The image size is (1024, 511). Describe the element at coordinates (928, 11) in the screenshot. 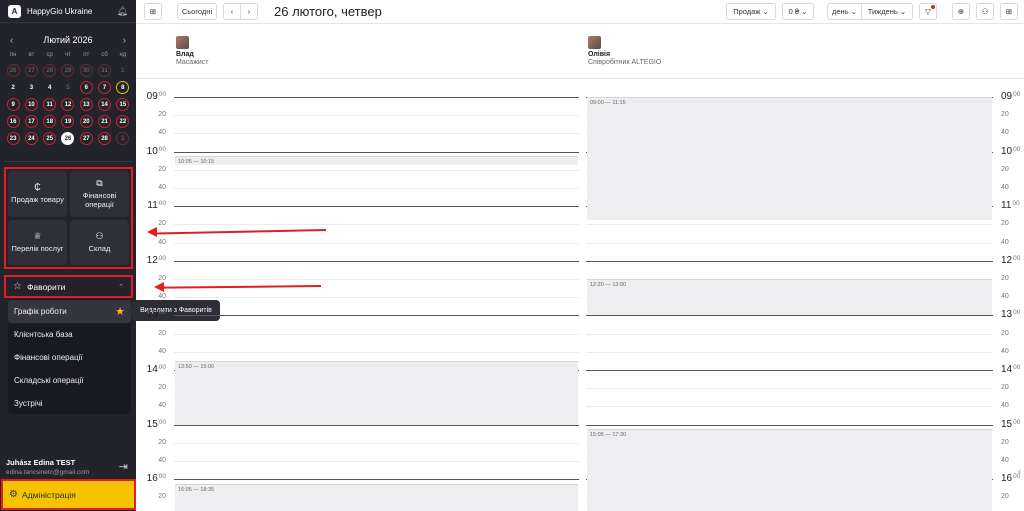

I see `filter-button: ▽` at that location.